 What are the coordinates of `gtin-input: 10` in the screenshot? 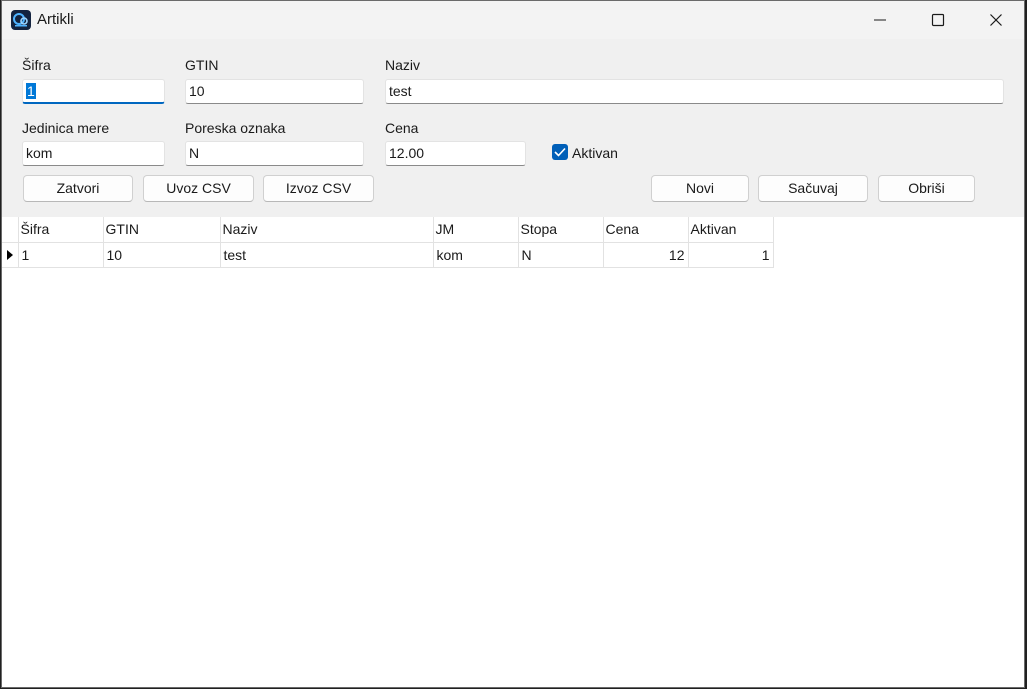 It's located at (274, 91).